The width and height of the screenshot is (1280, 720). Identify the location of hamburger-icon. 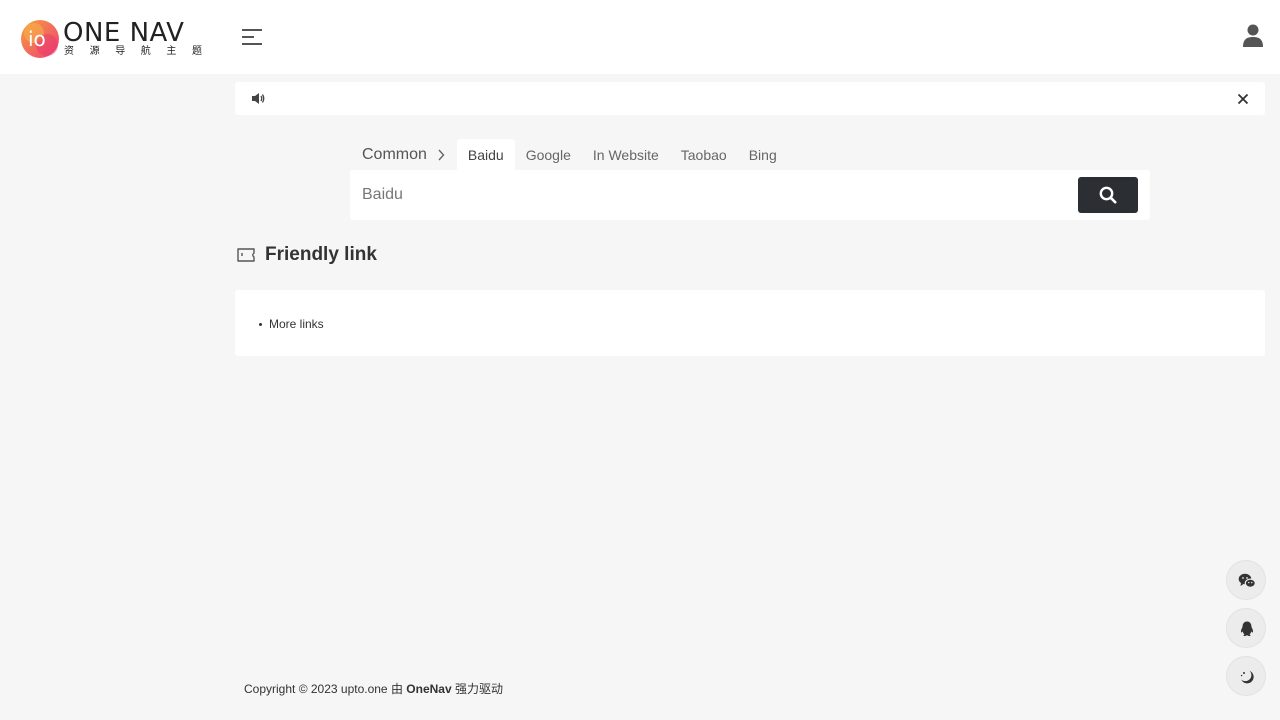
(252, 37).